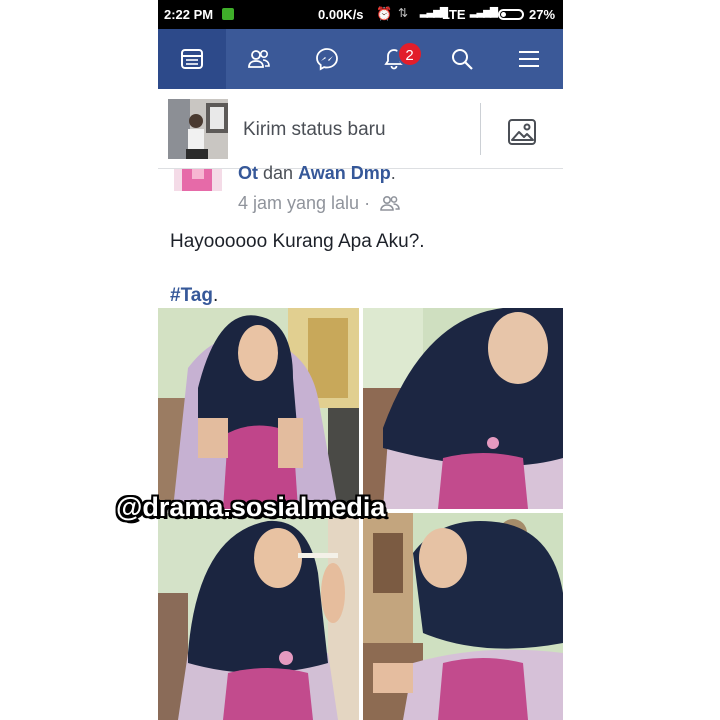 Image resolution: width=720 pixels, height=720 pixels. I want to click on search-icon, so click(462, 59).